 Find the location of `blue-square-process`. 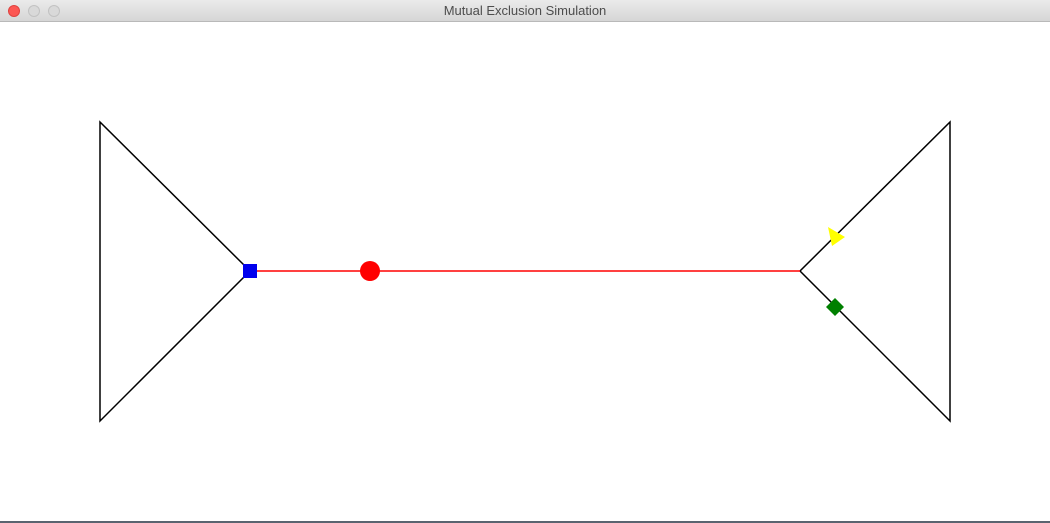

blue-square-process is located at coordinates (250, 271).